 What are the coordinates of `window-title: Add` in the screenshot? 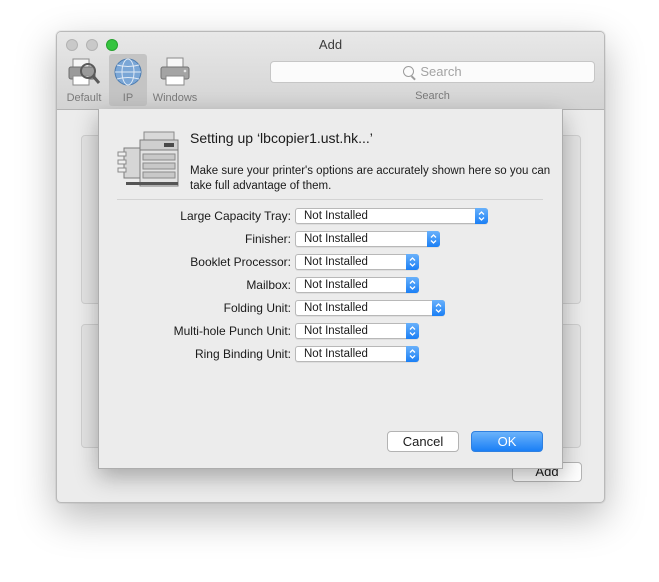 It's located at (330, 44).